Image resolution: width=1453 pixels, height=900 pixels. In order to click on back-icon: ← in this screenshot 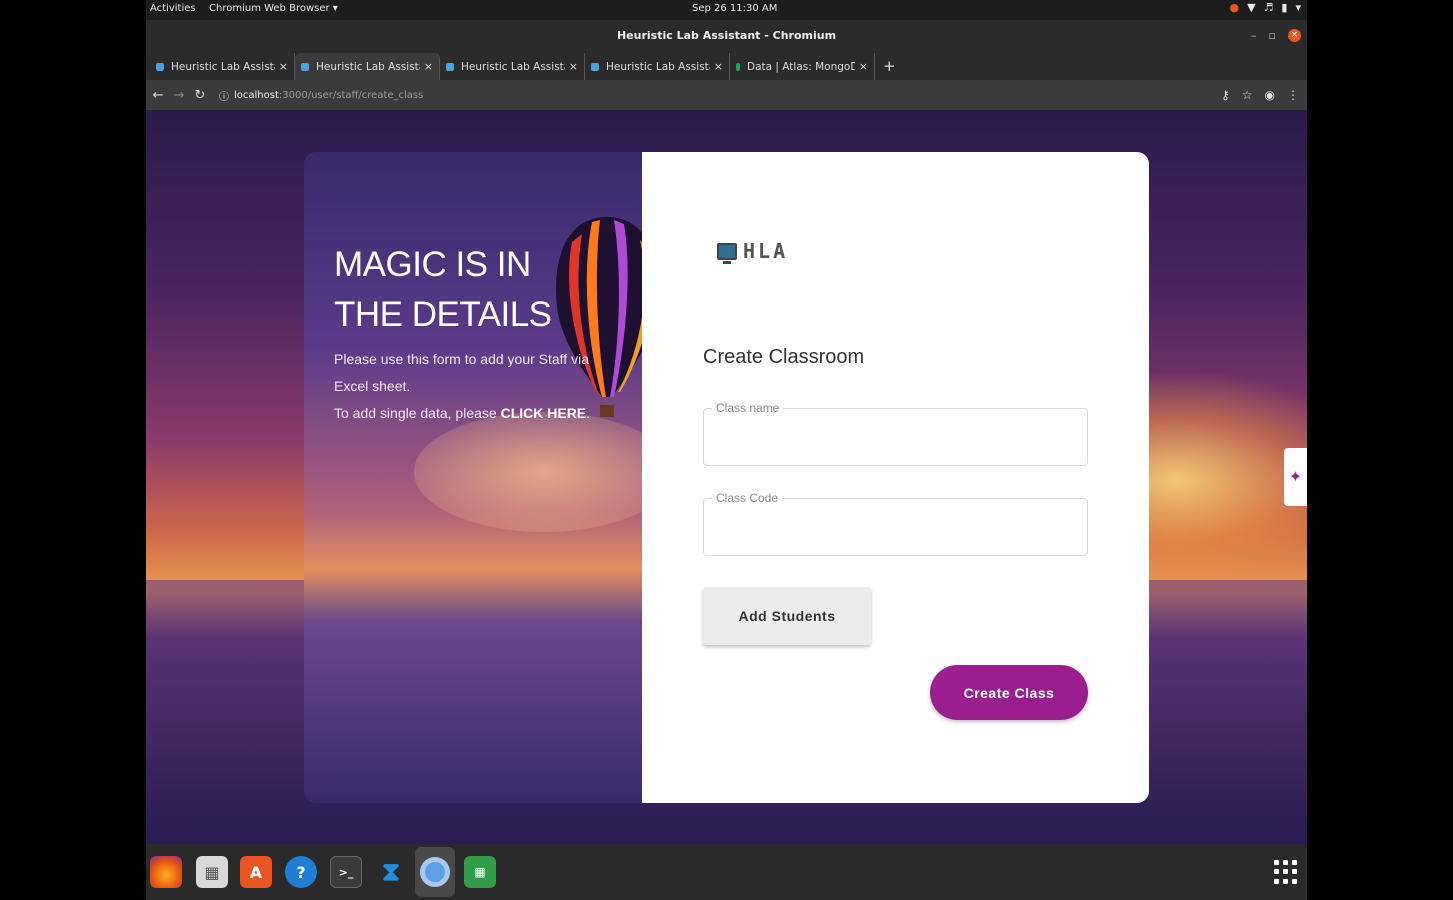, I will do `click(158, 95)`.